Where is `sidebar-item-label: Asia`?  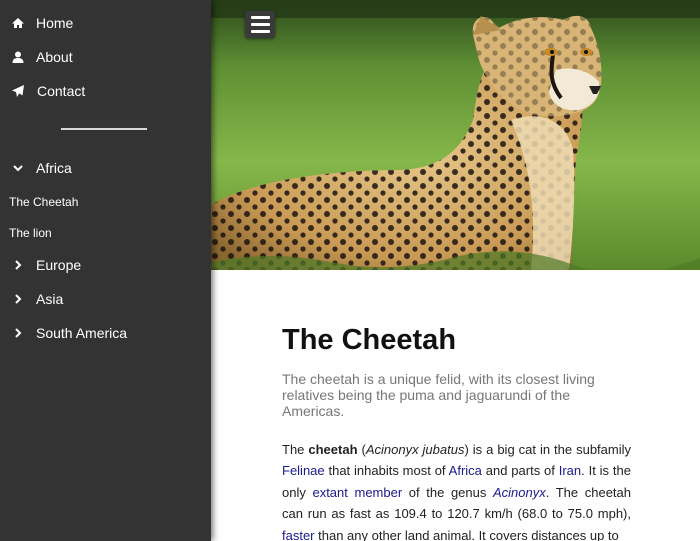 sidebar-item-label: Asia is located at coordinates (50, 299).